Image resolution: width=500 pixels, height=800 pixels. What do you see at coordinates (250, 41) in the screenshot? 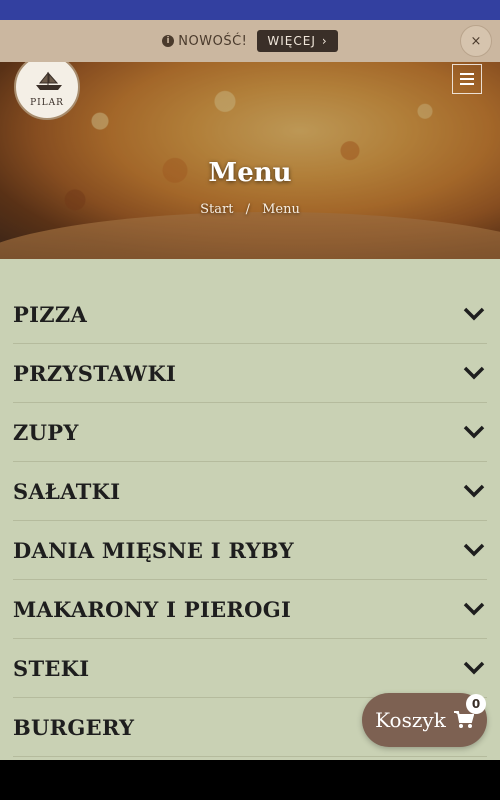
I see `announcement-bar: i NOWOŚĆ! WIĘCEJ › ×` at bounding box center [250, 41].